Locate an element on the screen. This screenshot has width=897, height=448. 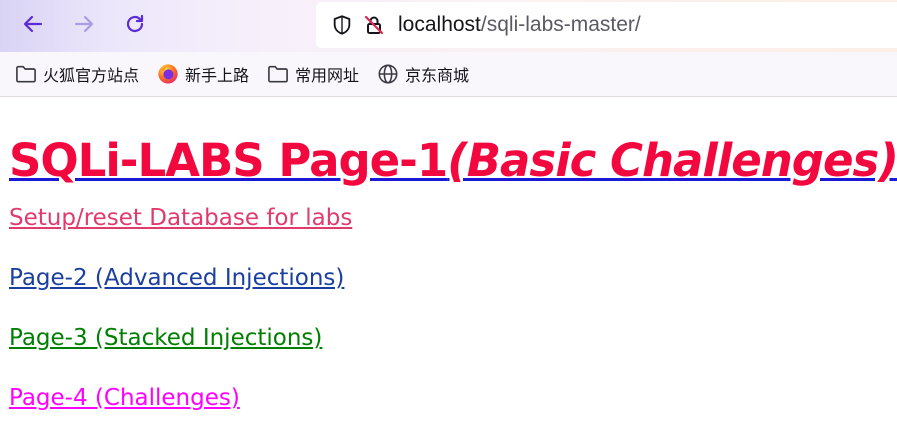
title-main: SQLi-LABS Page-1 is located at coordinates (228, 160).